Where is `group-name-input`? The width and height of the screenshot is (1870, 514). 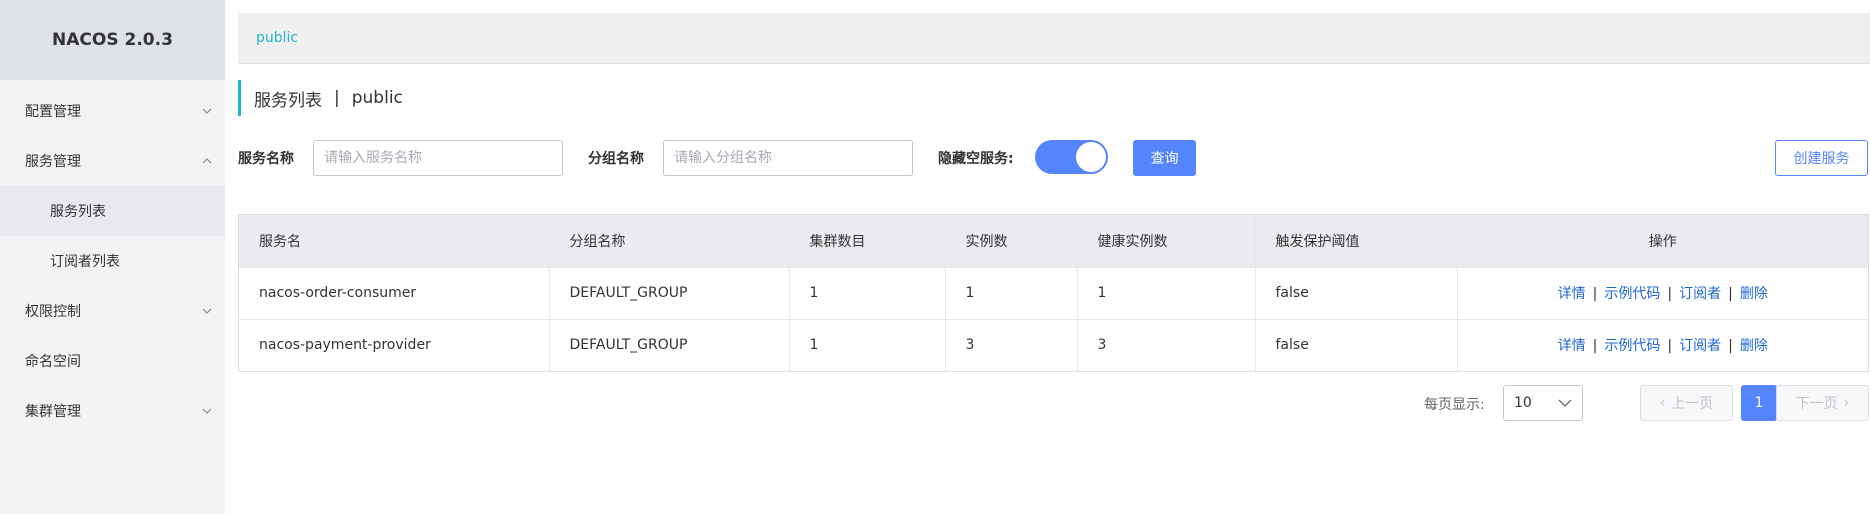 group-name-input is located at coordinates (788, 158).